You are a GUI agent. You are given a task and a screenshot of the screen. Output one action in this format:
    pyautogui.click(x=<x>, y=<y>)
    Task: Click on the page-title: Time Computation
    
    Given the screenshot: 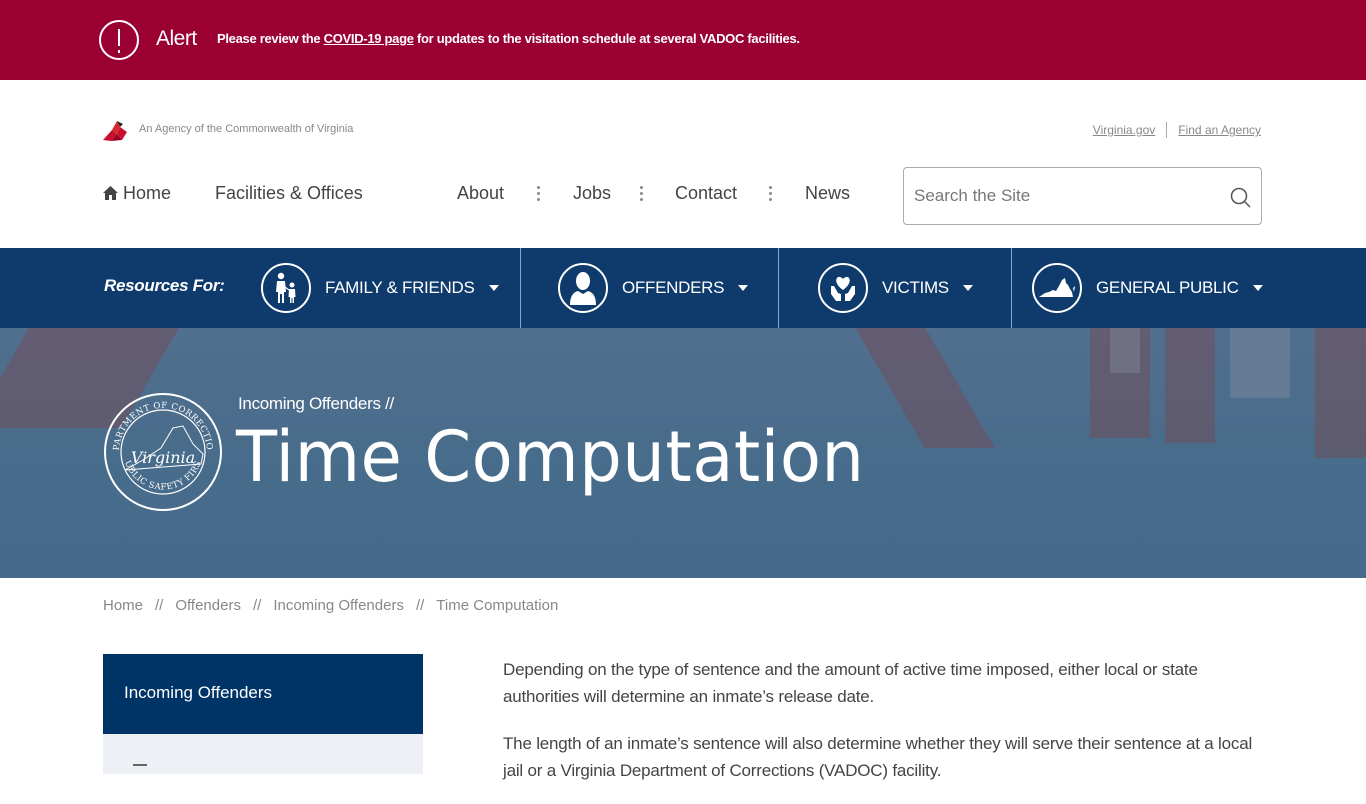 What is the action you would take?
    pyautogui.click(x=550, y=457)
    